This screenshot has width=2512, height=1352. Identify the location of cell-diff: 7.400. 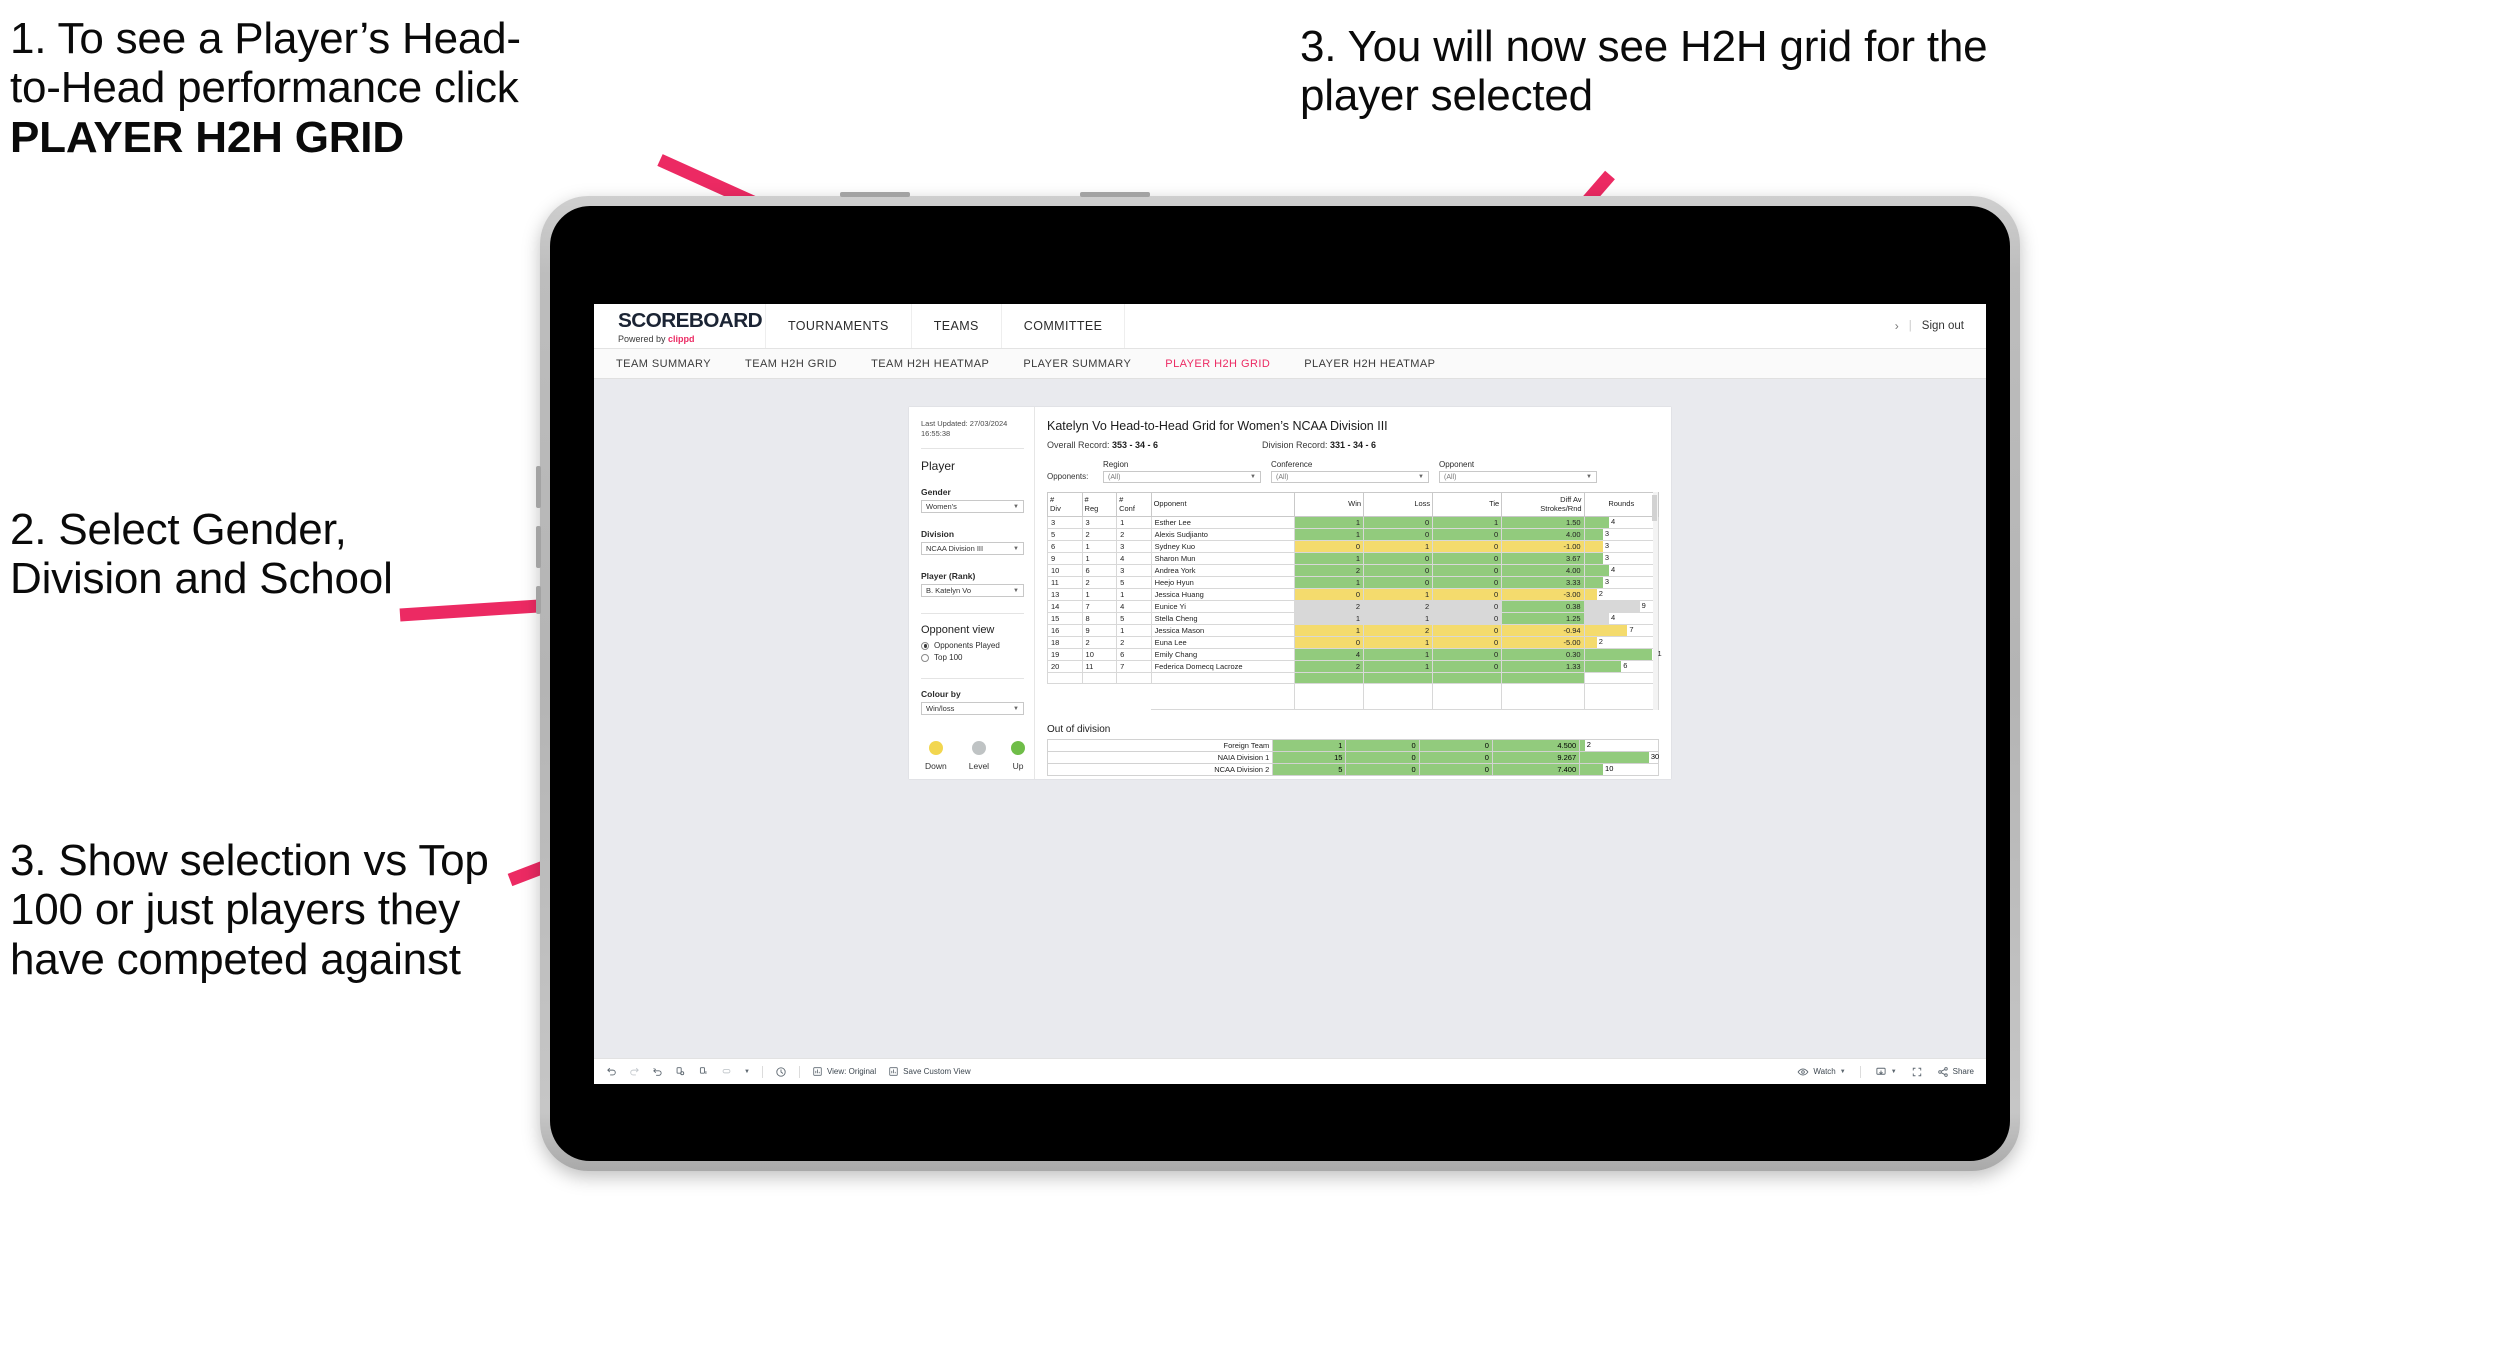
(1536, 769).